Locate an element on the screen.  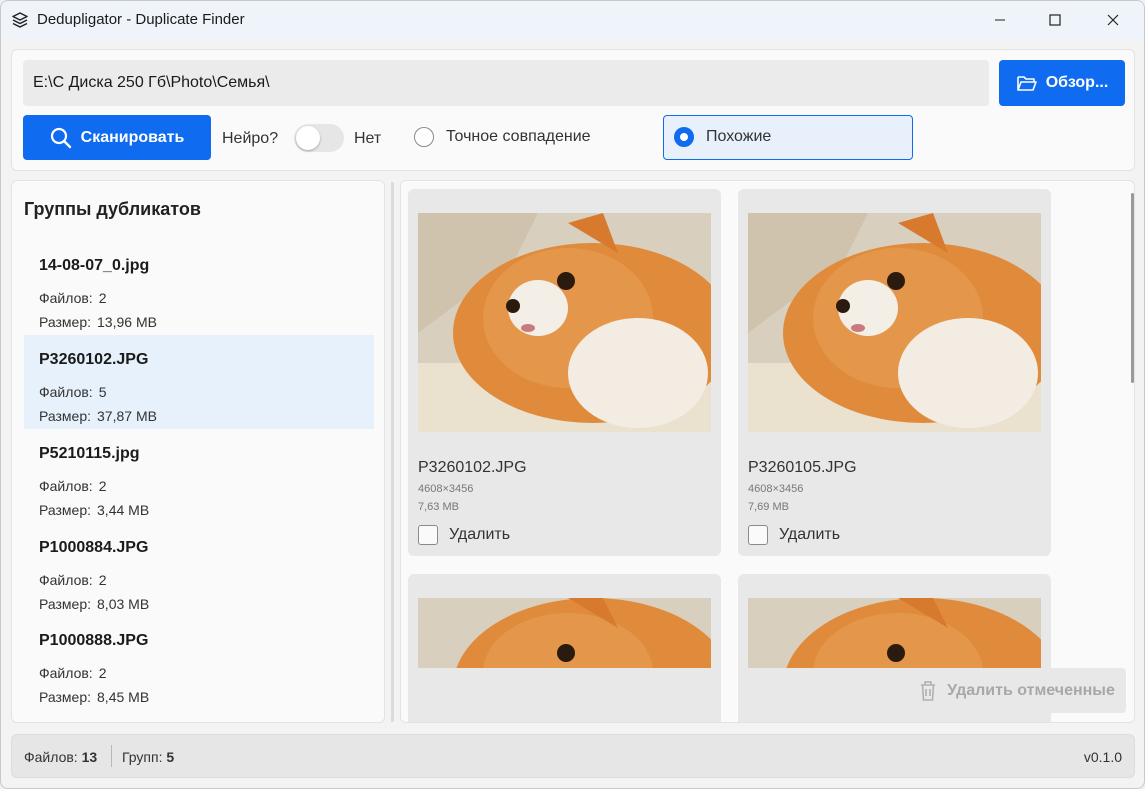
delete-marked-button: Удалить отмеченные is located at coordinates (1017, 690).